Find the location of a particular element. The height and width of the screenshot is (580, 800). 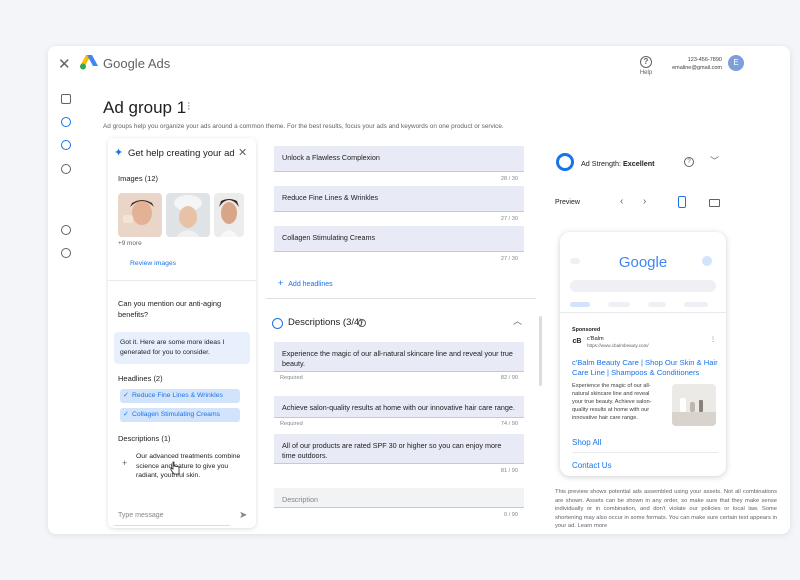

account-info: 123-456-7890 emaline@gmail.com is located at coordinates (691, 64).